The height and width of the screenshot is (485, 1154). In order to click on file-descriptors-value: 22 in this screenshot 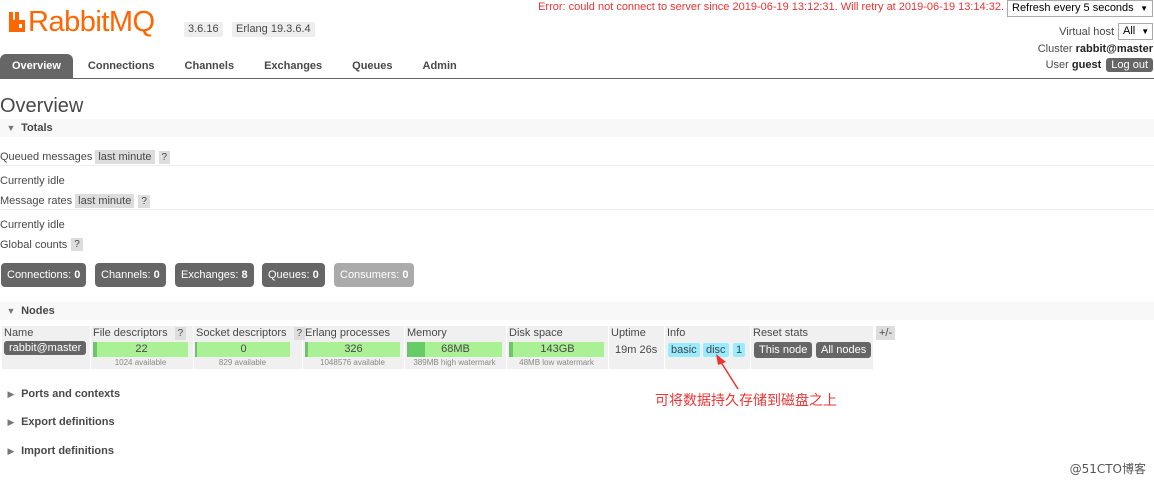, I will do `click(141, 349)`.